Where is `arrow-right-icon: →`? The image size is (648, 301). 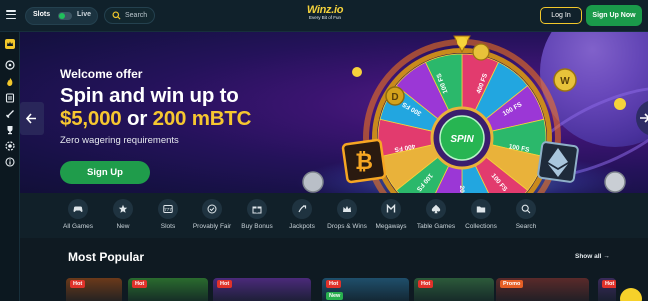 arrow-right-icon: → is located at coordinates (606, 256).